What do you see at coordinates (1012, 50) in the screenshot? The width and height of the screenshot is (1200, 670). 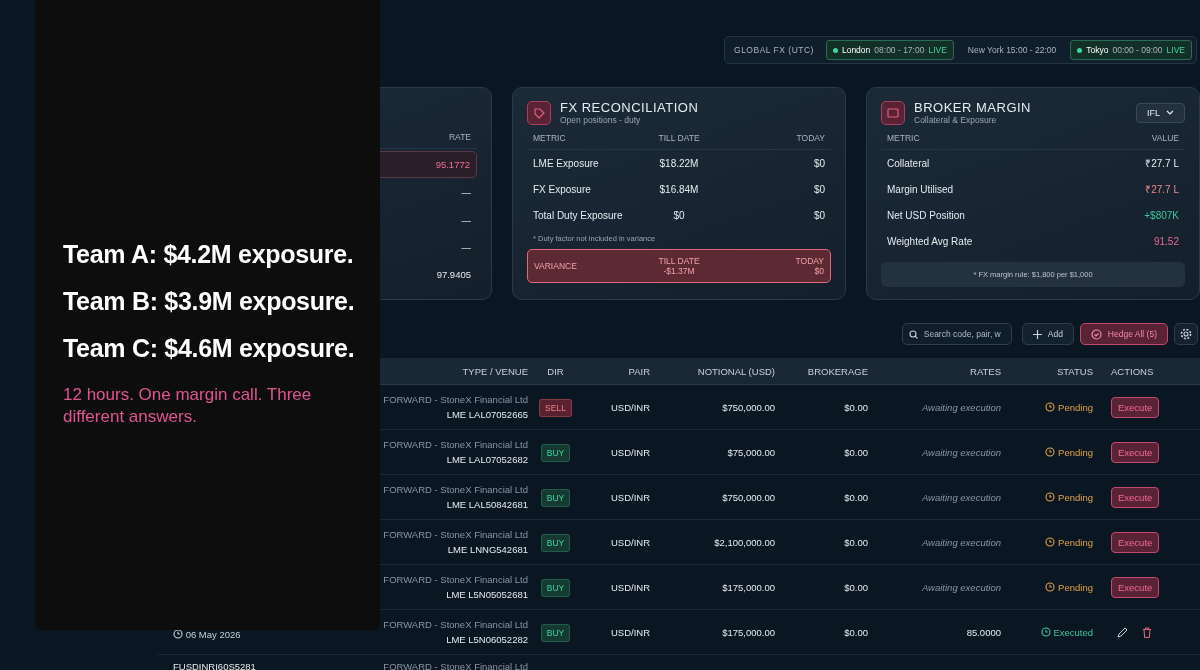 I see `market-session: New York 15:00 - 22:00` at bounding box center [1012, 50].